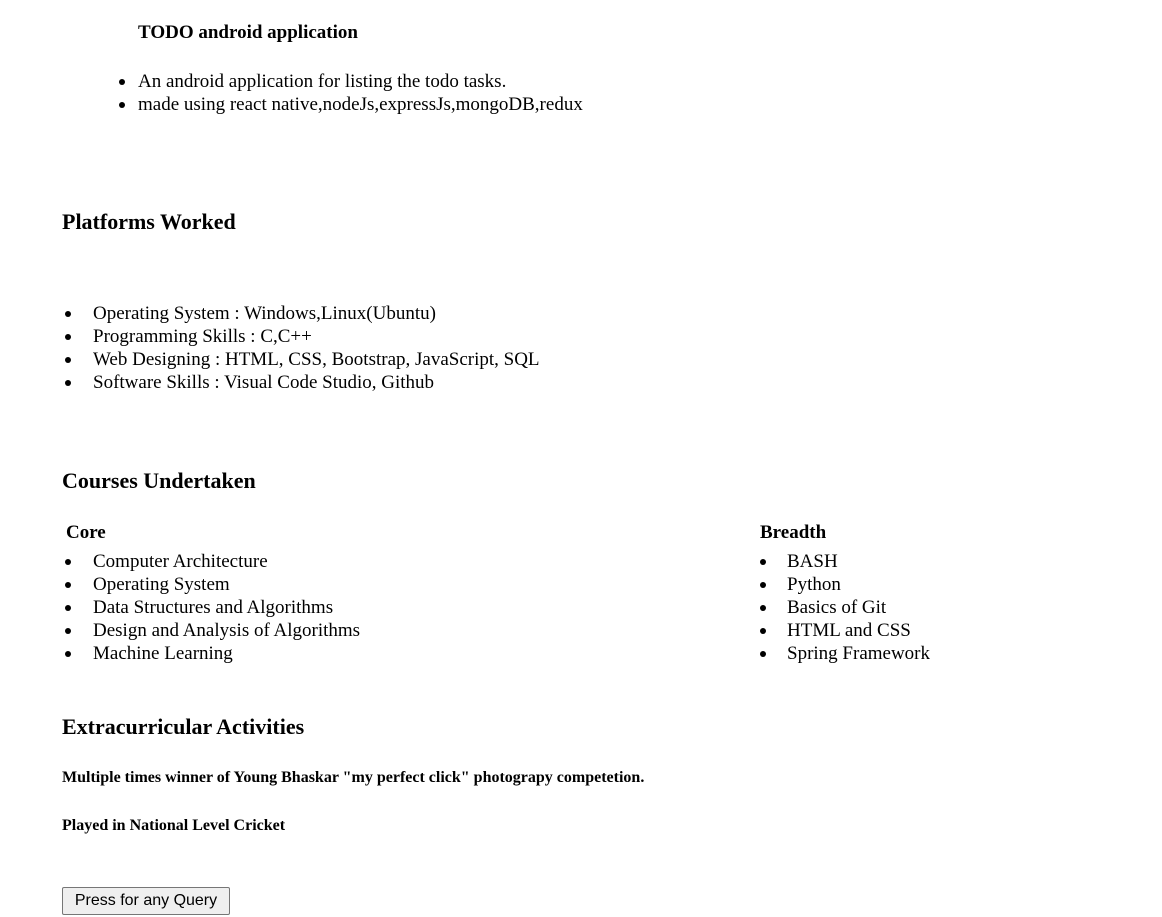 The image size is (1162, 917). What do you see at coordinates (86, 532) in the screenshot?
I see `core-courses-heading: Core` at bounding box center [86, 532].